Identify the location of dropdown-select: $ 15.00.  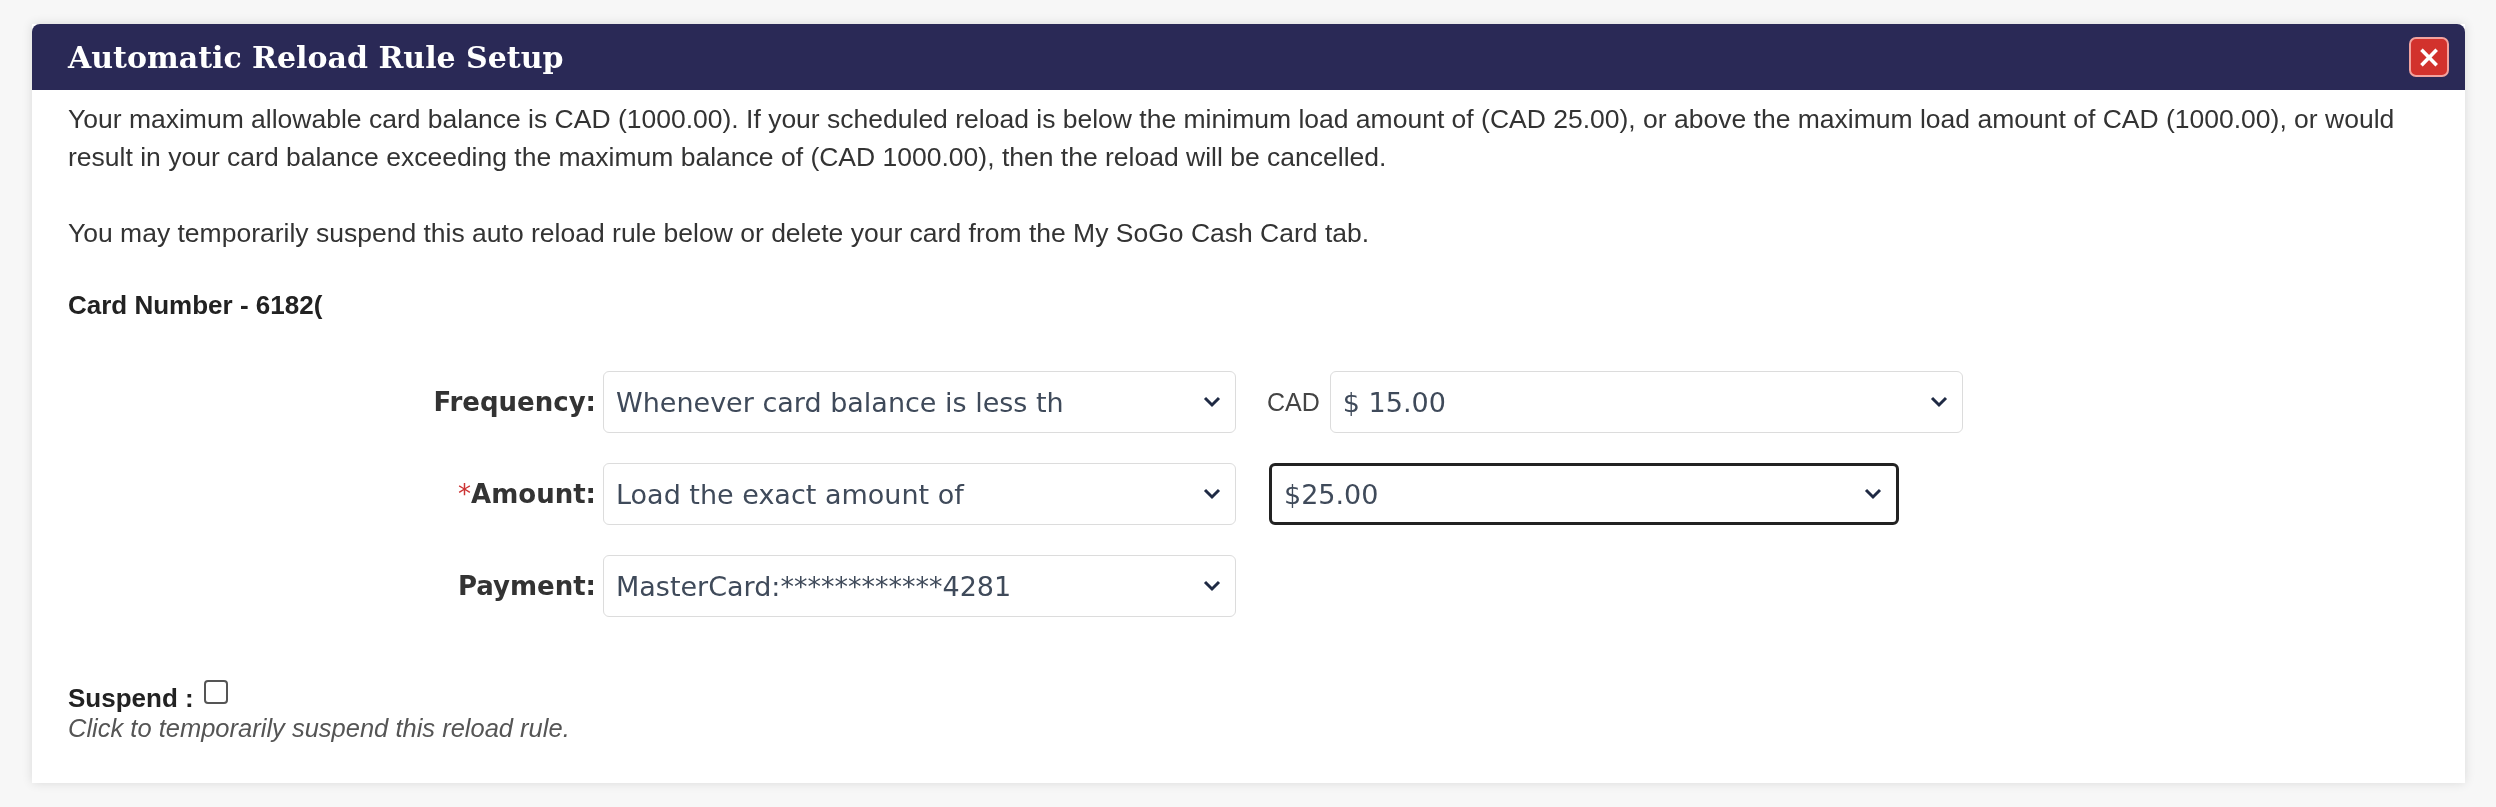
(1646, 402).